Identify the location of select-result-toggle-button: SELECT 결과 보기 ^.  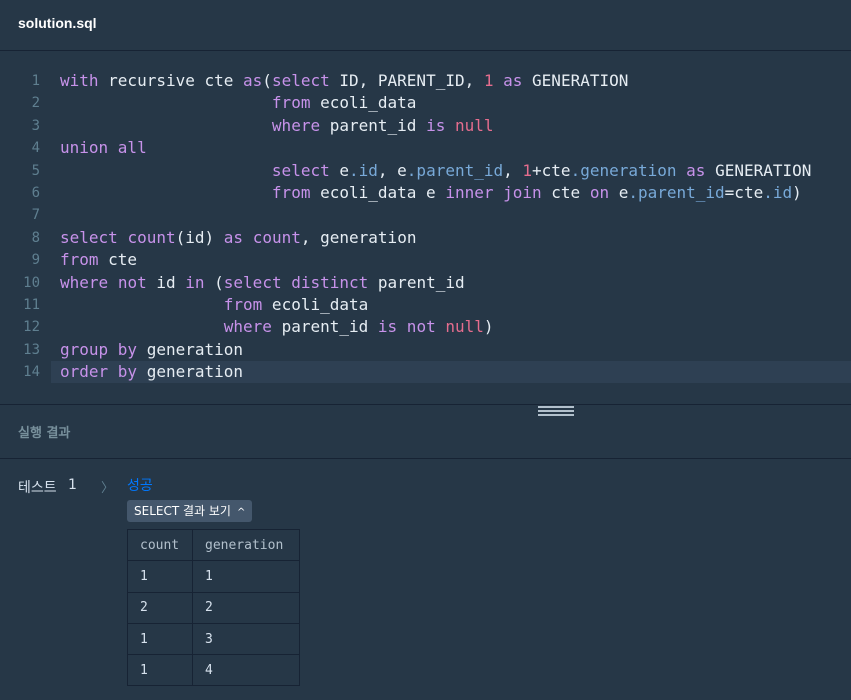
(190, 511).